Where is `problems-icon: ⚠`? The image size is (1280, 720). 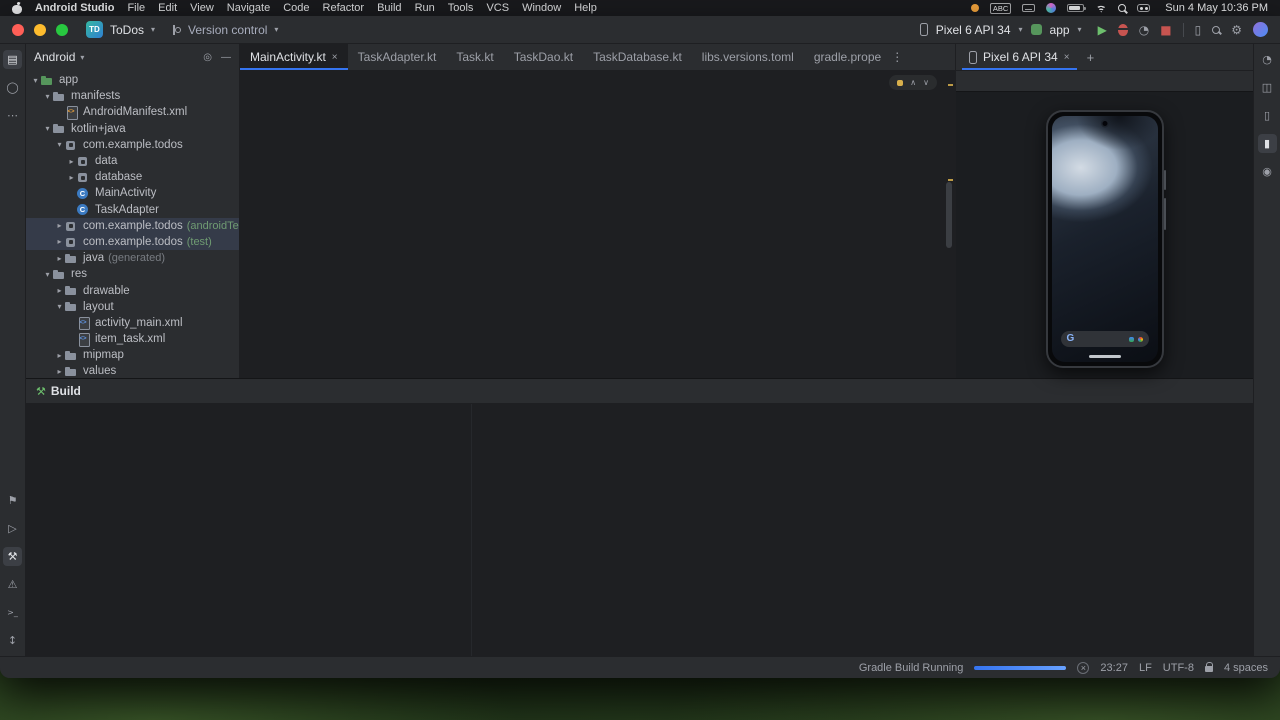 problems-icon: ⚠ is located at coordinates (12, 584).